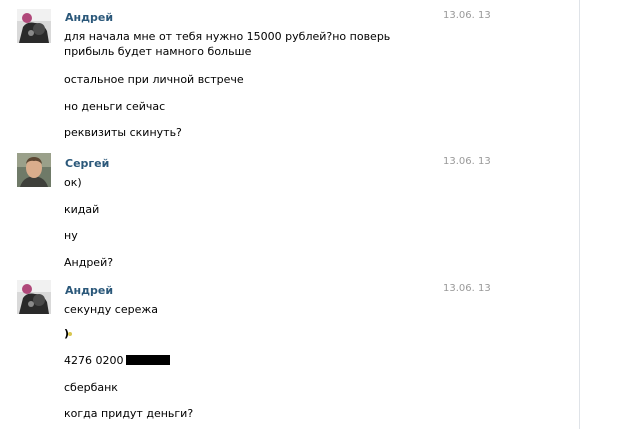 The width and height of the screenshot is (618, 429). I want to click on message-text: сбербанк, so click(91, 387).